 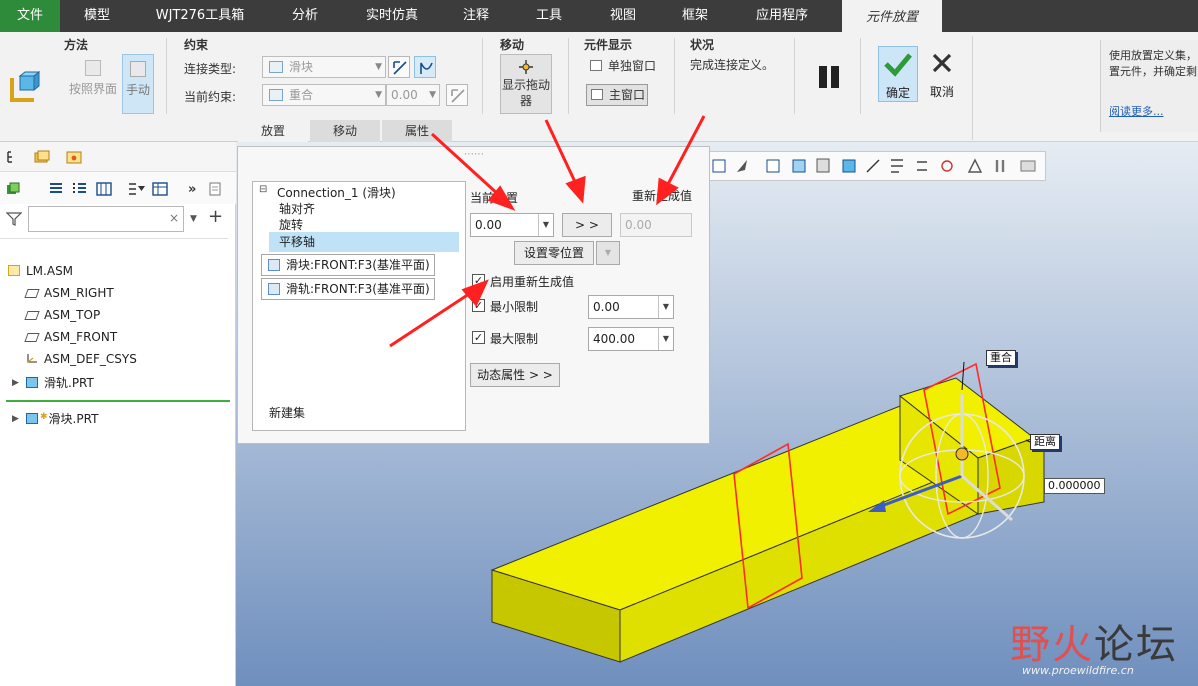 I want to click on auto-by-interface-label: 按照界面, so click(x=92, y=89).